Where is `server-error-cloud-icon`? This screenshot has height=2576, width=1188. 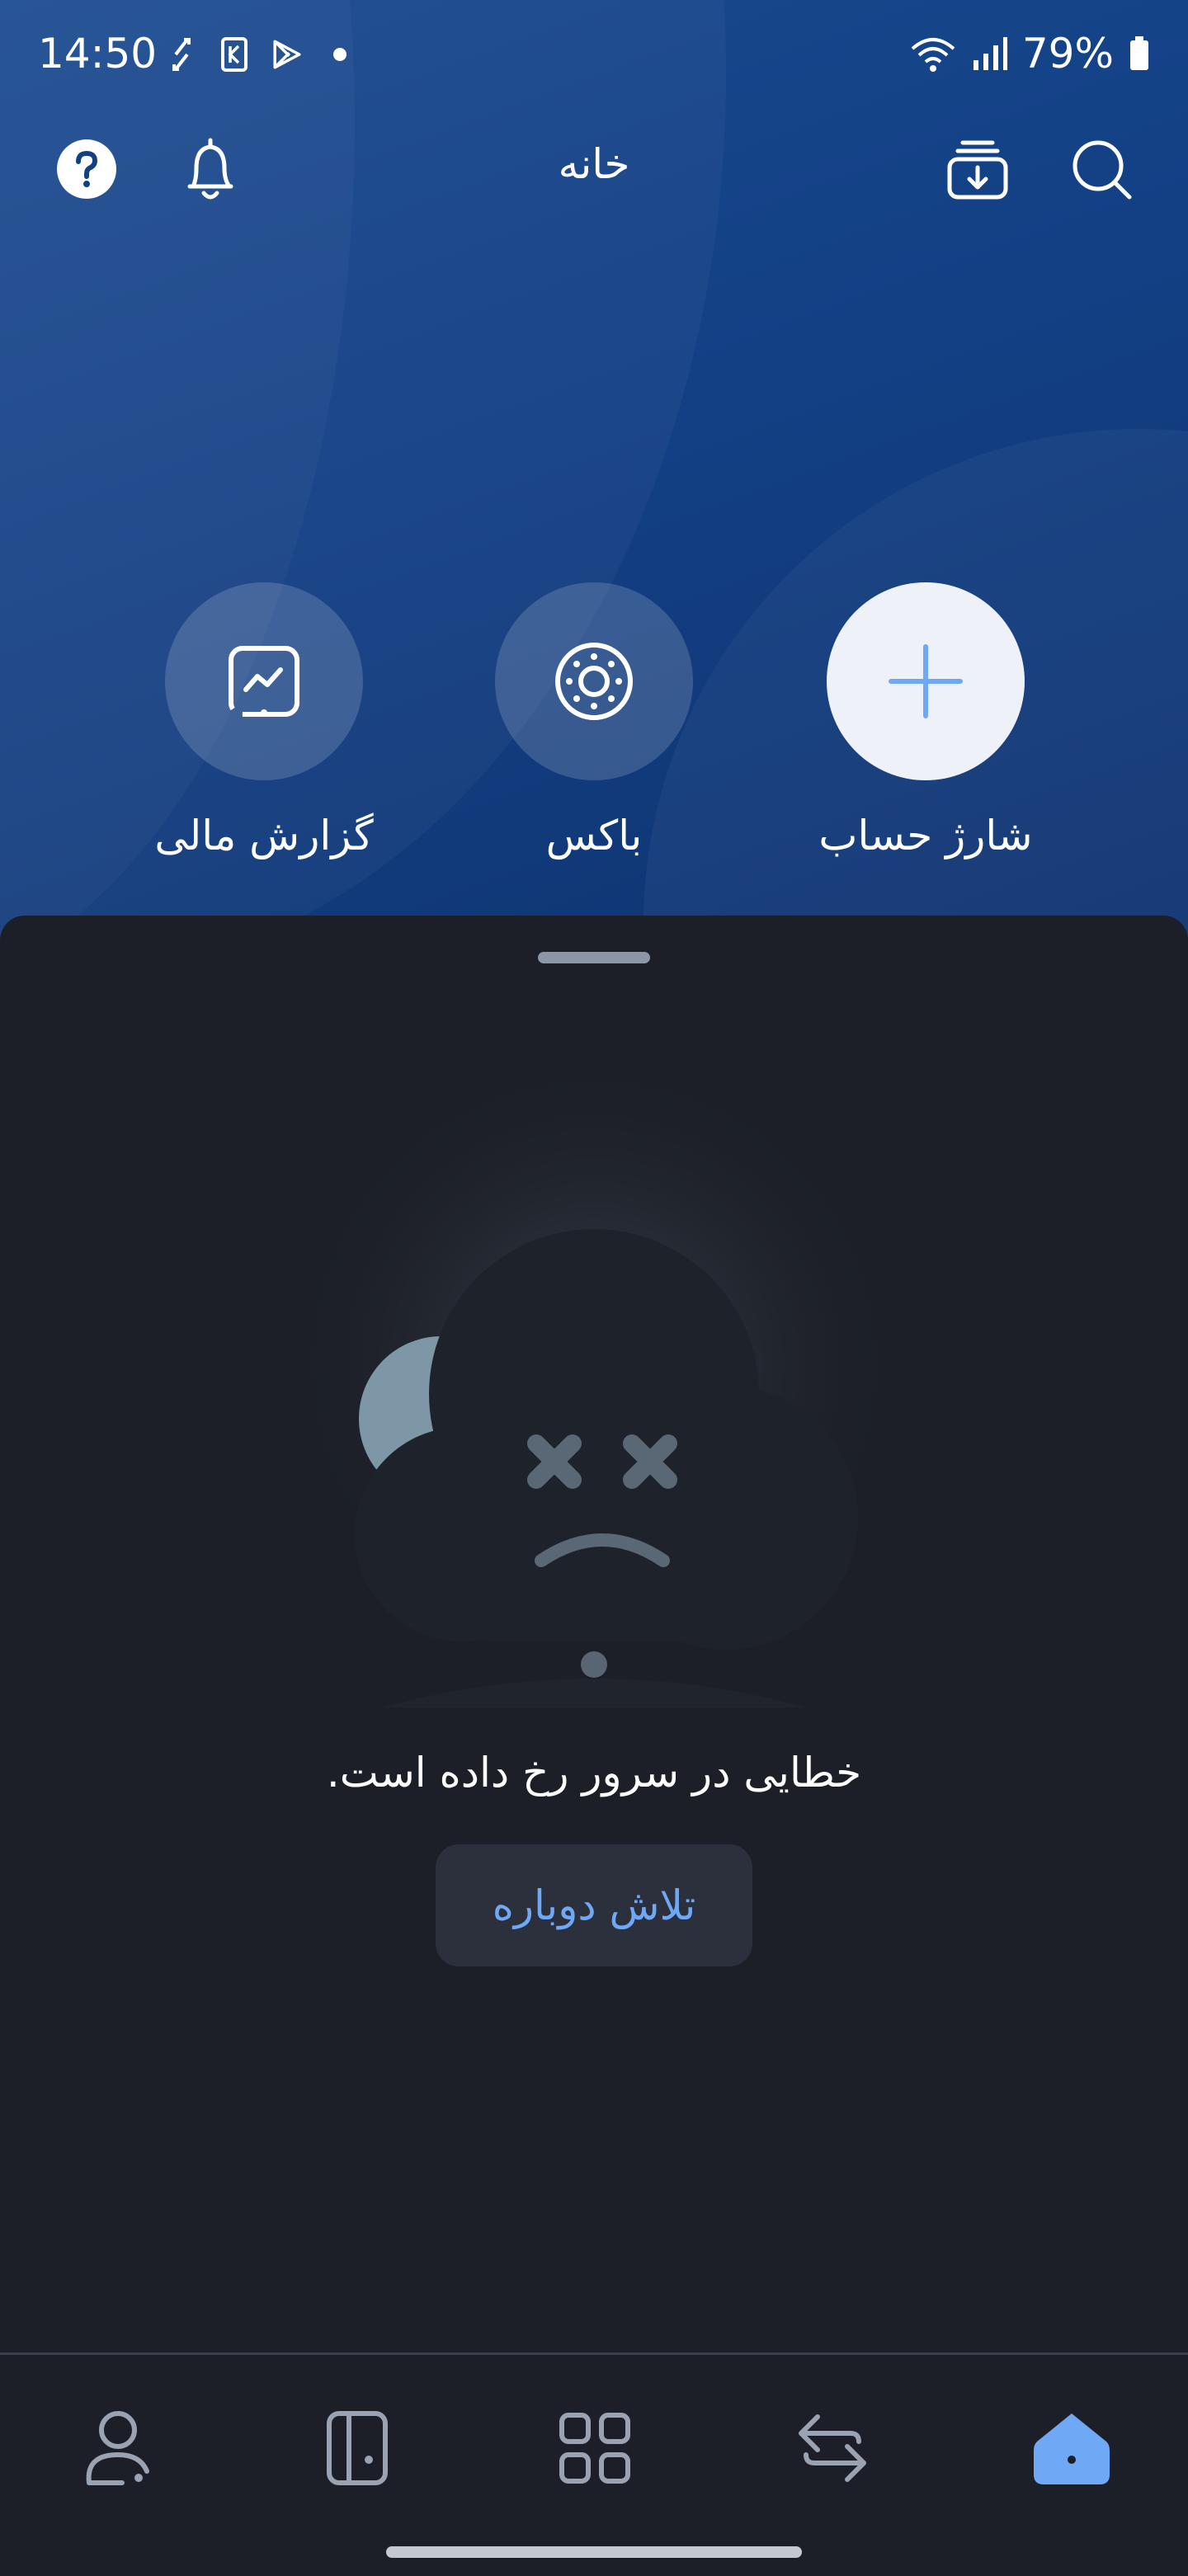 server-error-cloud-icon is located at coordinates (594, 1394).